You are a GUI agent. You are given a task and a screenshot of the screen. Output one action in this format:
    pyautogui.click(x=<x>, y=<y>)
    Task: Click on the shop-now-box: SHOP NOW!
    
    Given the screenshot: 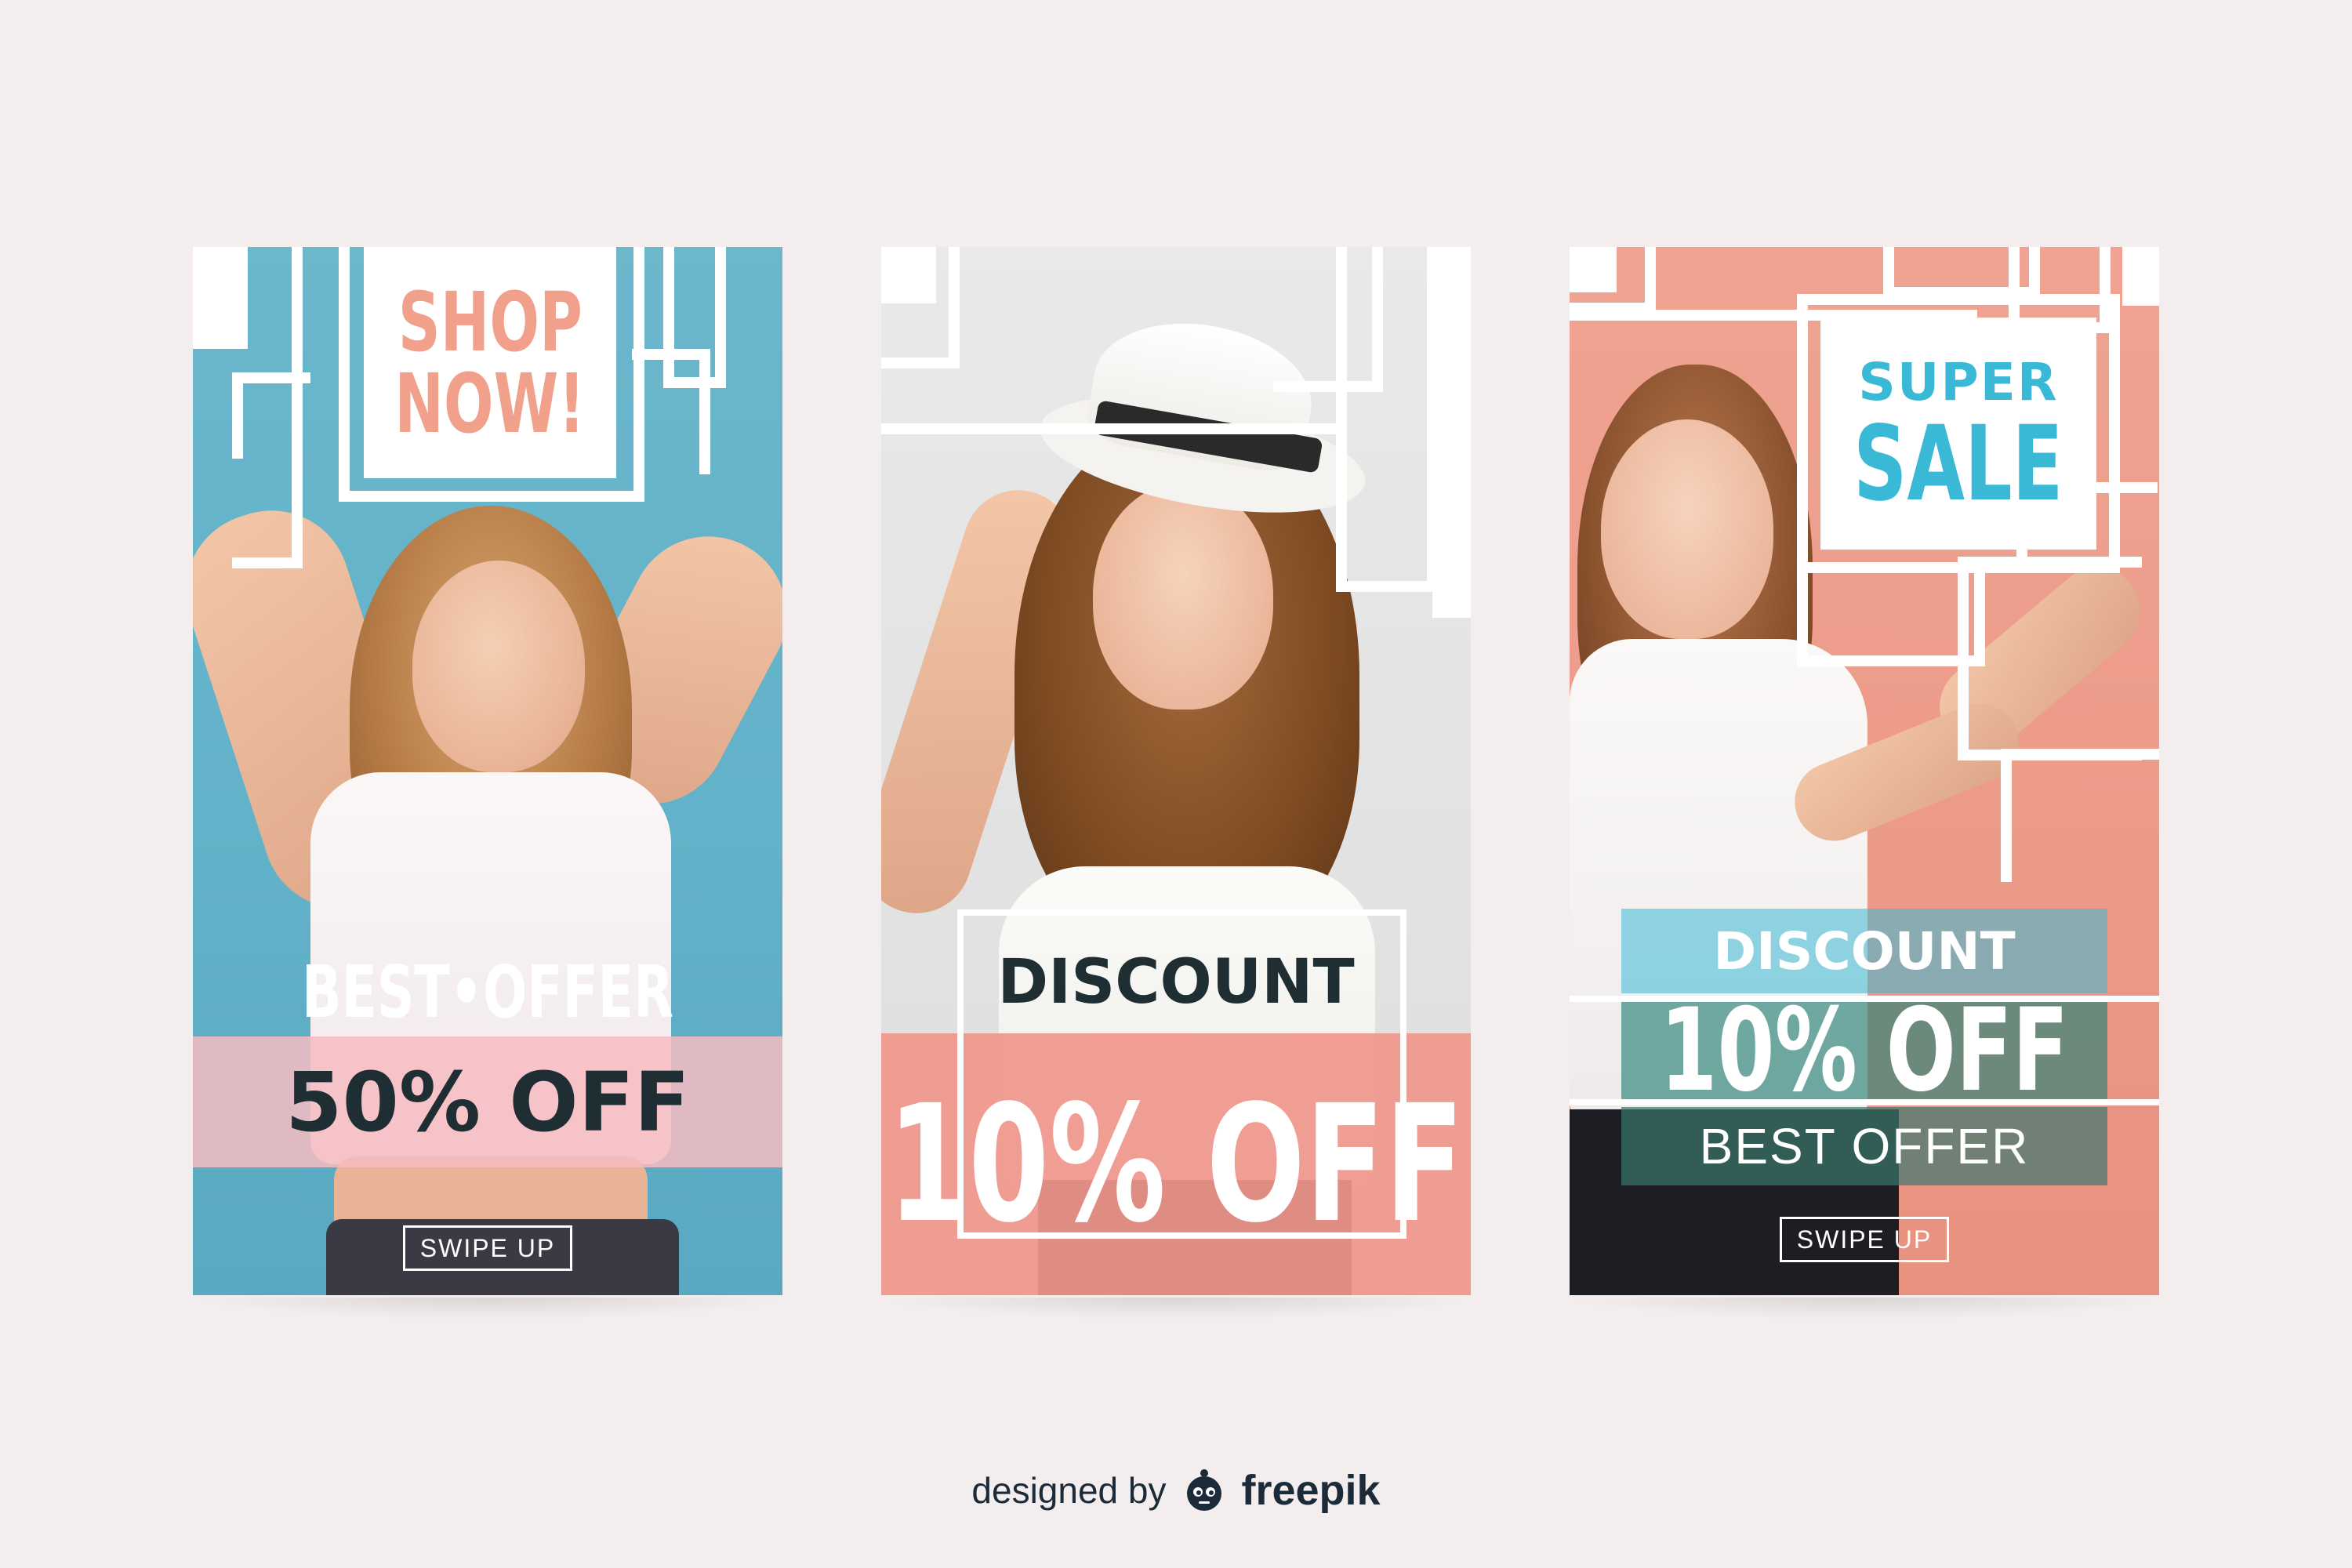 What is the action you would take?
    pyautogui.click(x=490, y=362)
    